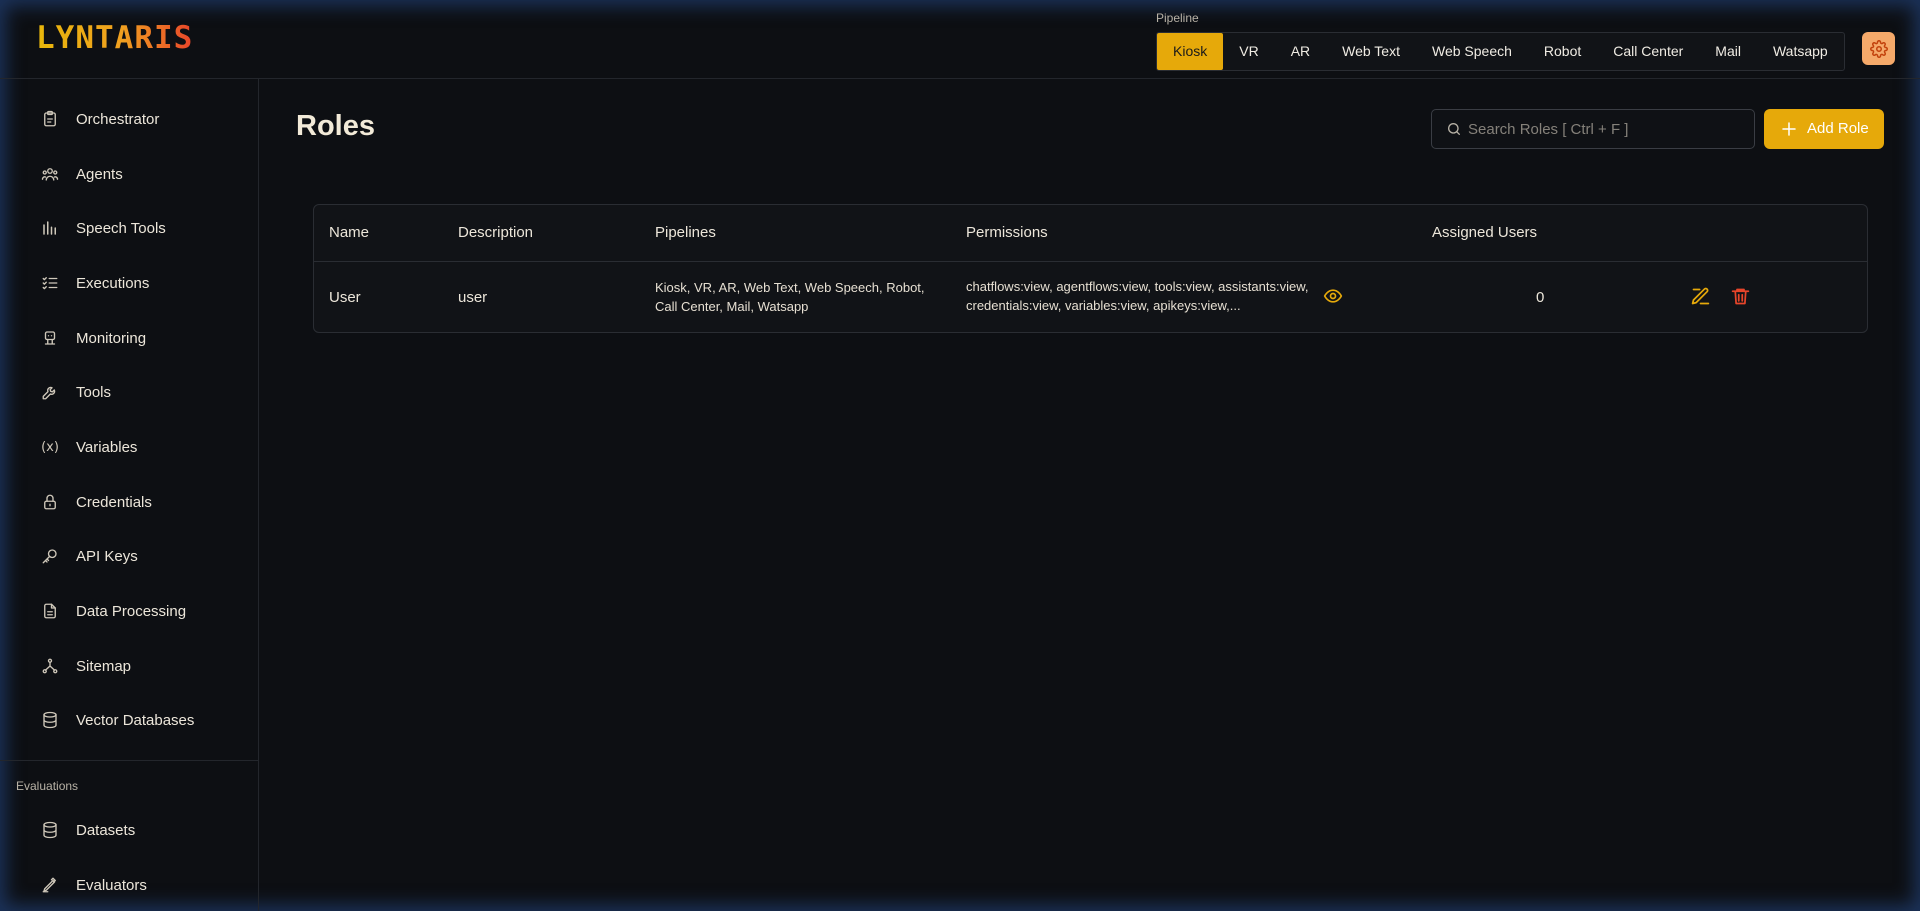  I want to click on edit-role-button, so click(1700, 296).